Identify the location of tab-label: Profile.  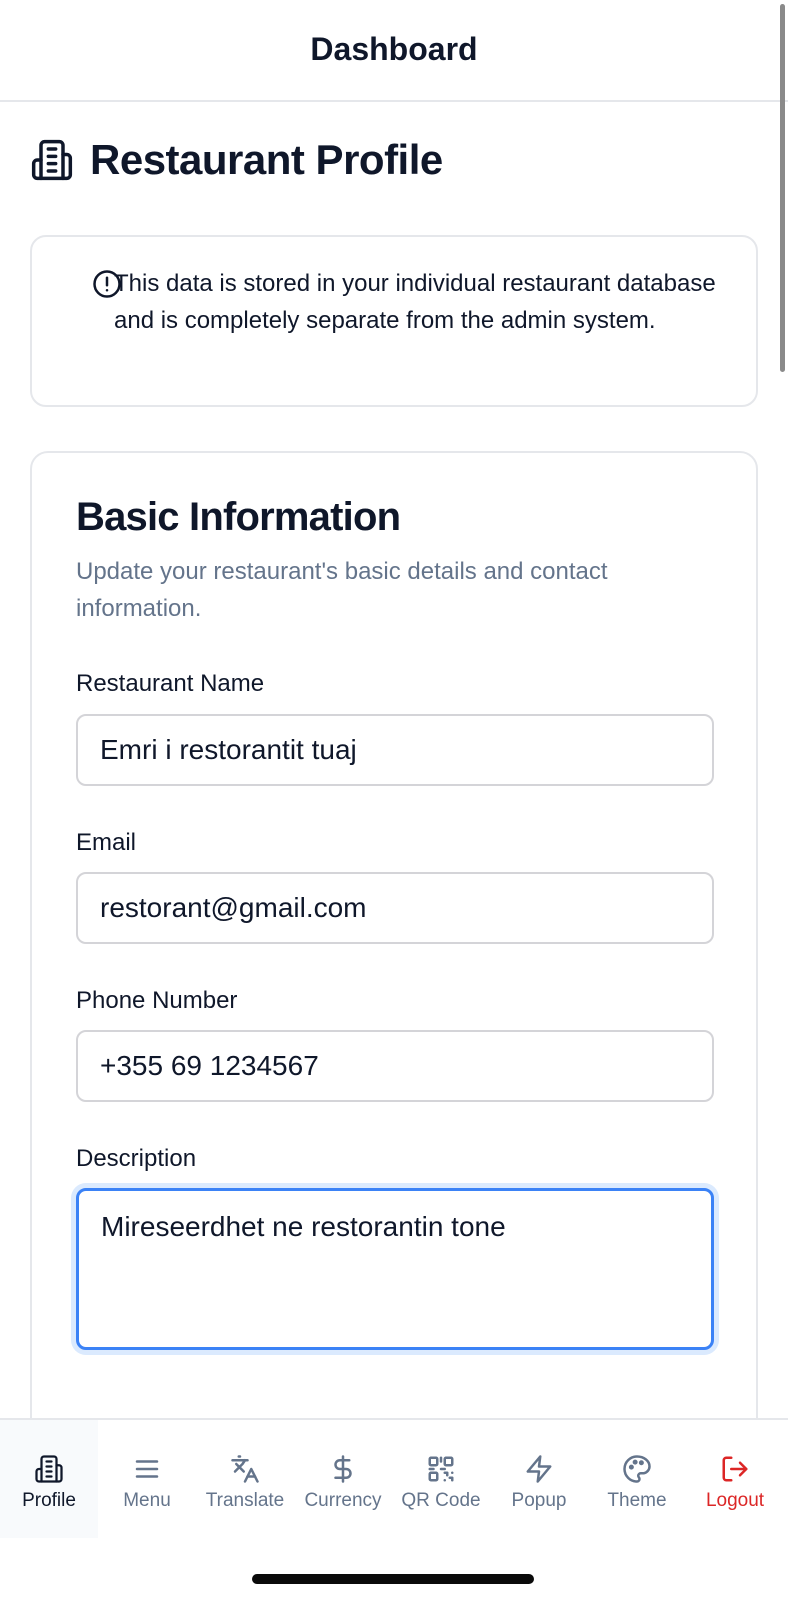
(49, 1500).